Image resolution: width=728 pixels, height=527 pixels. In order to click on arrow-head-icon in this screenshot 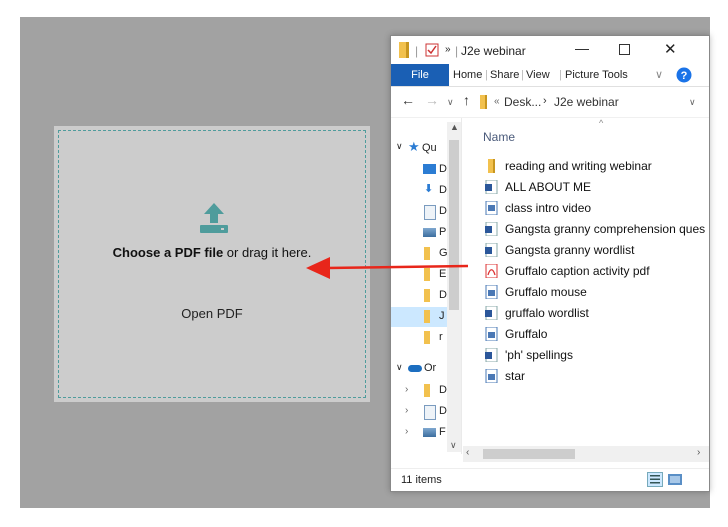, I will do `click(318, 268)`.